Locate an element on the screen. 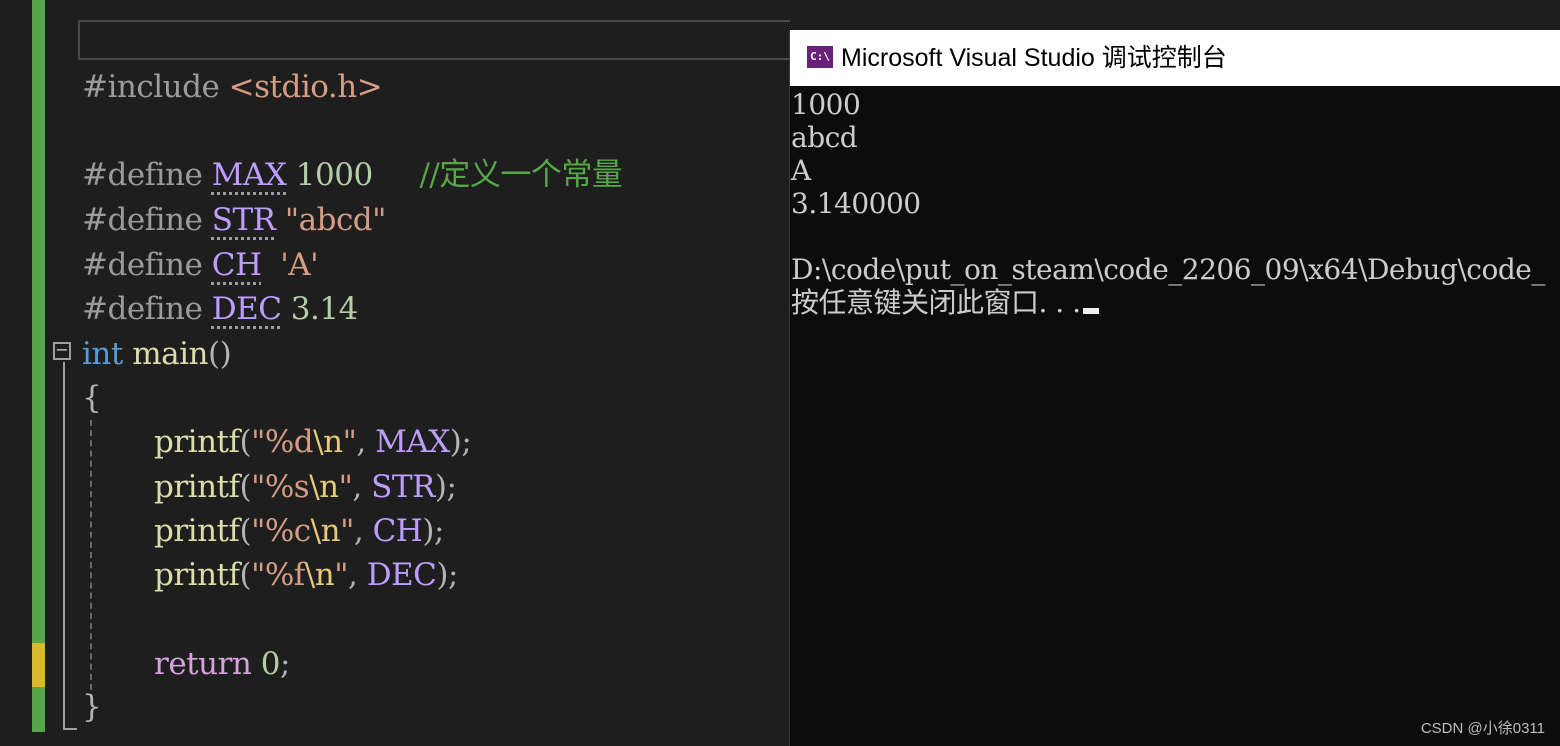 The width and height of the screenshot is (1560, 746). macro-argument: DEC is located at coordinates (401, 575).